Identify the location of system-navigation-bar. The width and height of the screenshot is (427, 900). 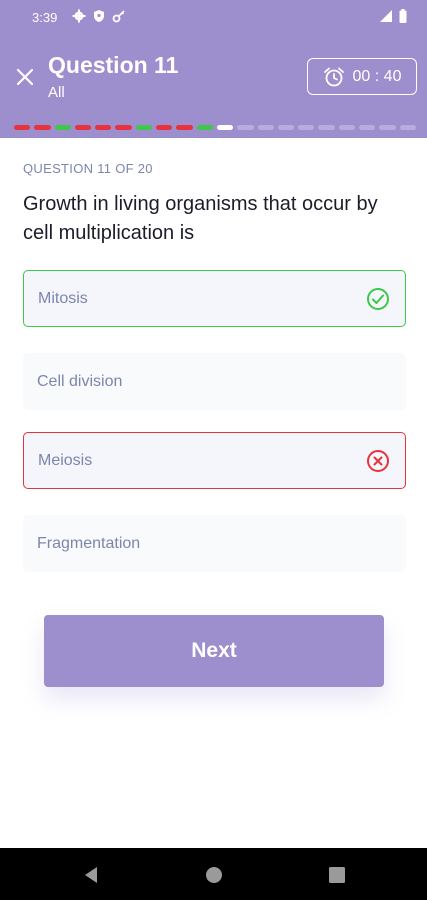
(213, 874).